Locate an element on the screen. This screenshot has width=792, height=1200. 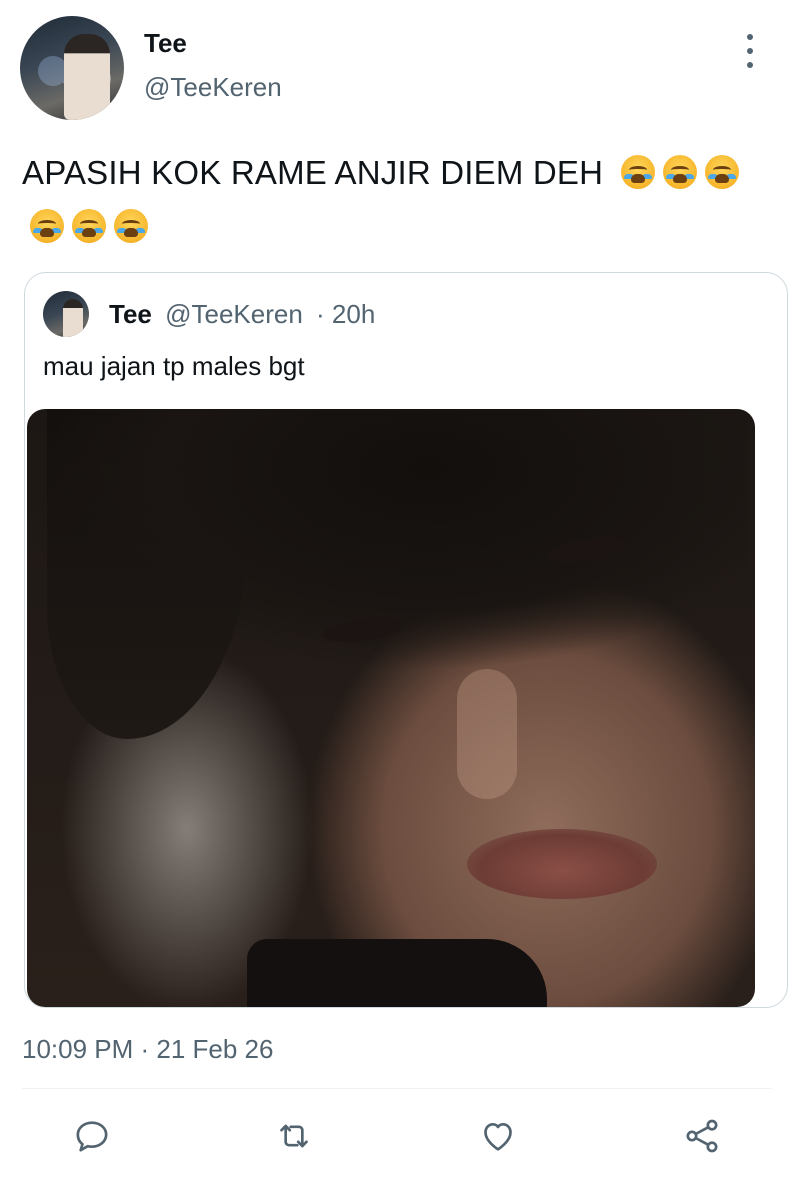
quoted-author-avatar is located at coordinates (66, 314).